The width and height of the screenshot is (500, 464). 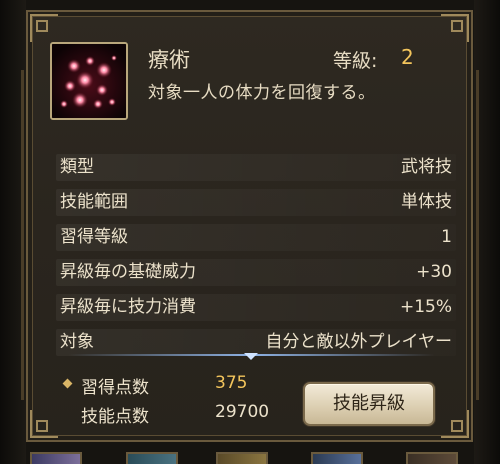 I want to click on corner-ornament-bottom-left, so click(x=44, y=424).